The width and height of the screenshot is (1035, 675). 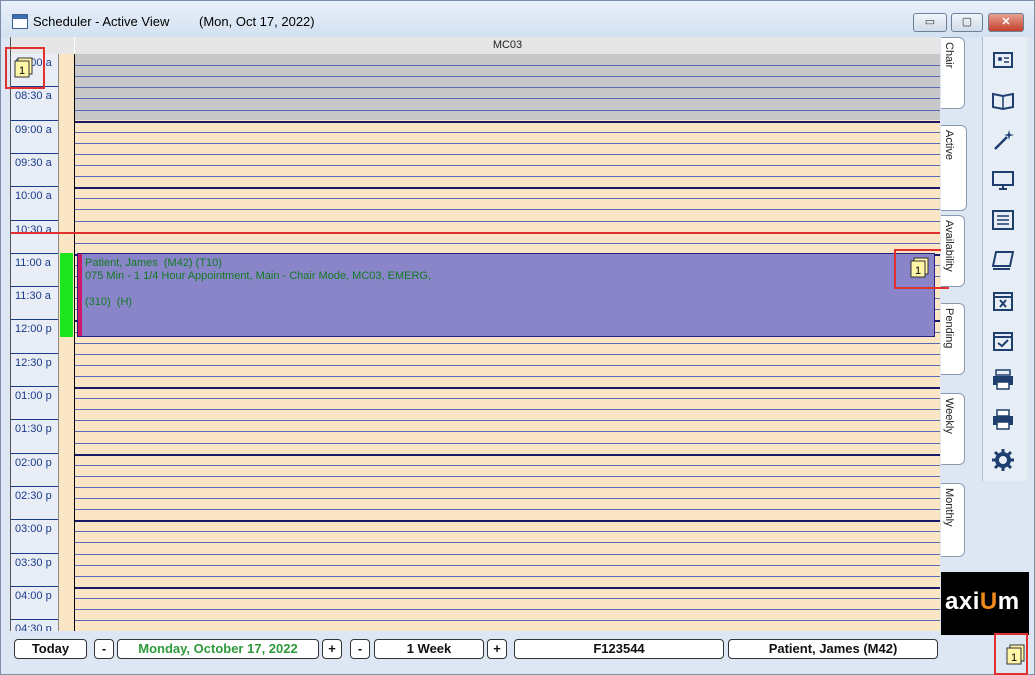 I want to click on time-label: 10:00 a, so click(x=33, y=196).